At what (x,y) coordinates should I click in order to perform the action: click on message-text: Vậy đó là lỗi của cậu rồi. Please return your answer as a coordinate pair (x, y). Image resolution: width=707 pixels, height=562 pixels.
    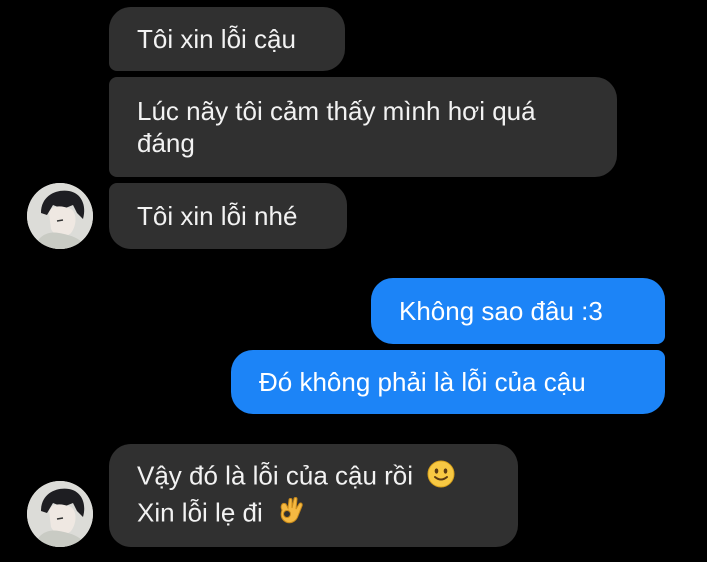
    Looking at the image, I should click on (275, 474).